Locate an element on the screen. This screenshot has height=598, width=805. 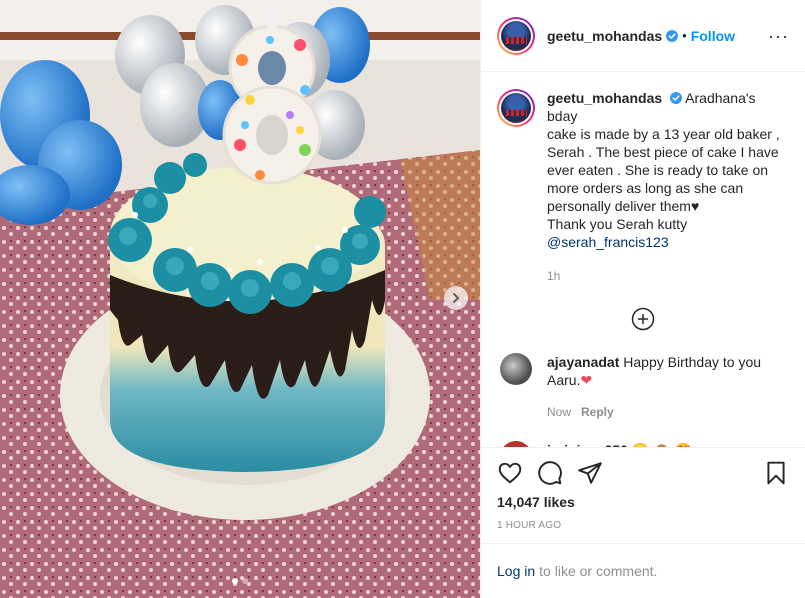
load-more-comments-button is located at coordinates (643, 319).